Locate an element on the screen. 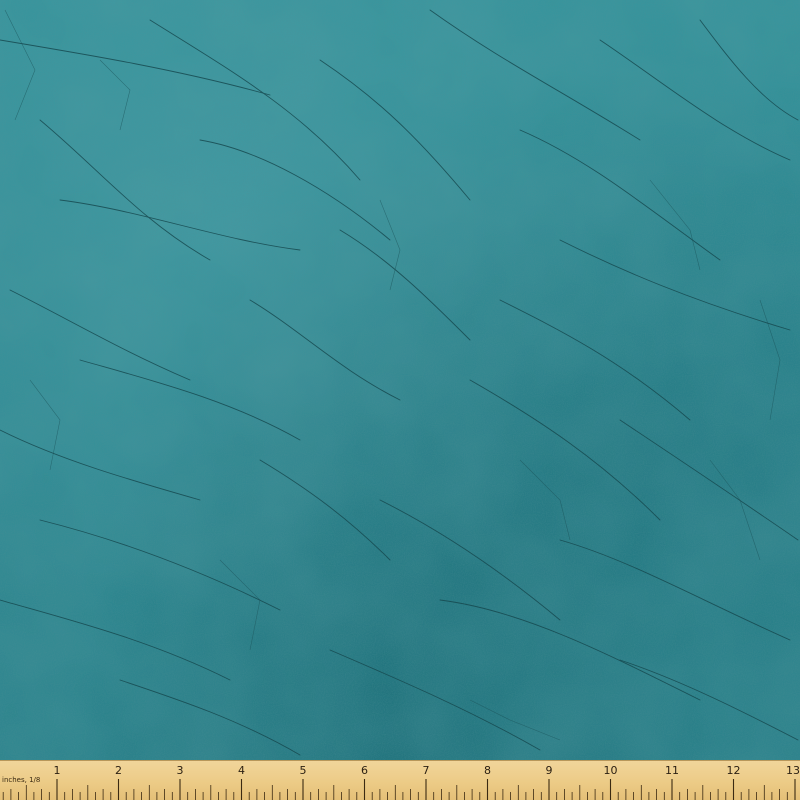 The height and width of the screenshot is (800, 800). ruler-number: 10 is located at coordinates (610, 770).